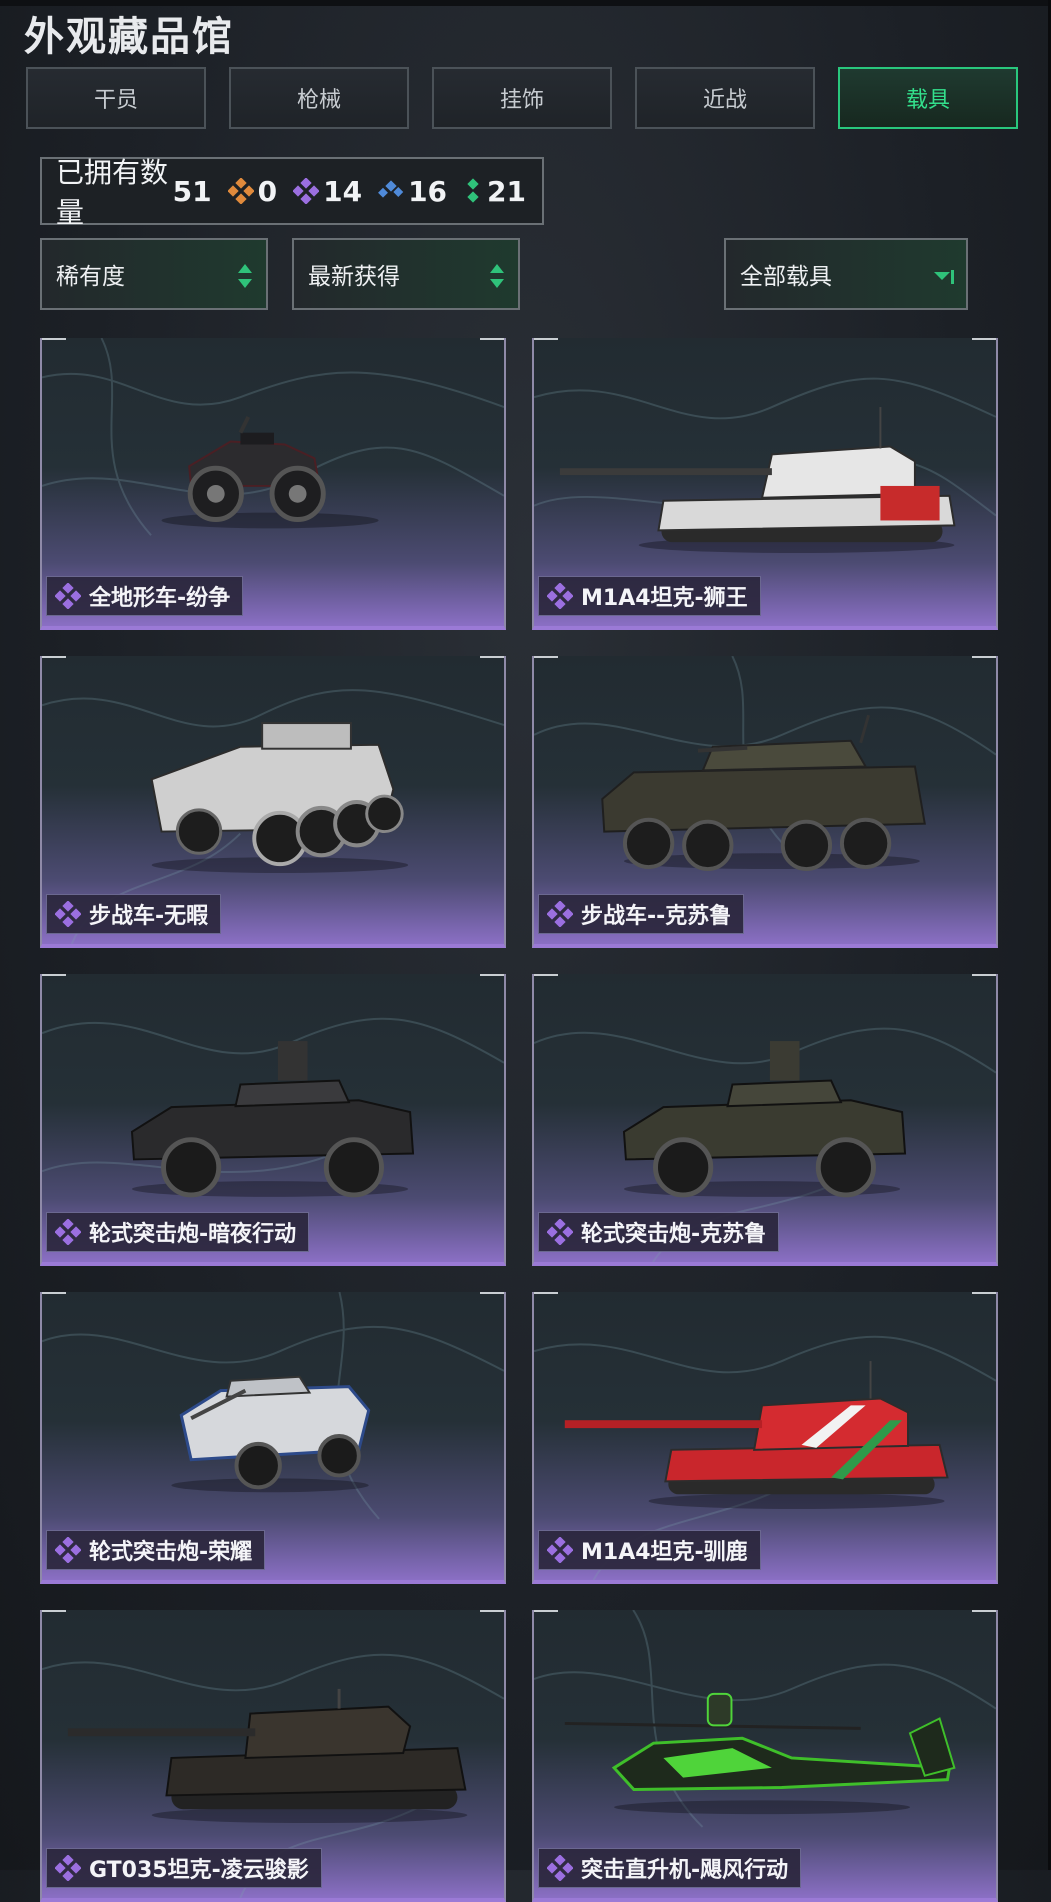 The height and width of the screenshot is (1902, 1051). Describe the element at coordinates (765, 802) in the screenshot. I see `vehicle-card: 步战车--克苏鲁` at that location.